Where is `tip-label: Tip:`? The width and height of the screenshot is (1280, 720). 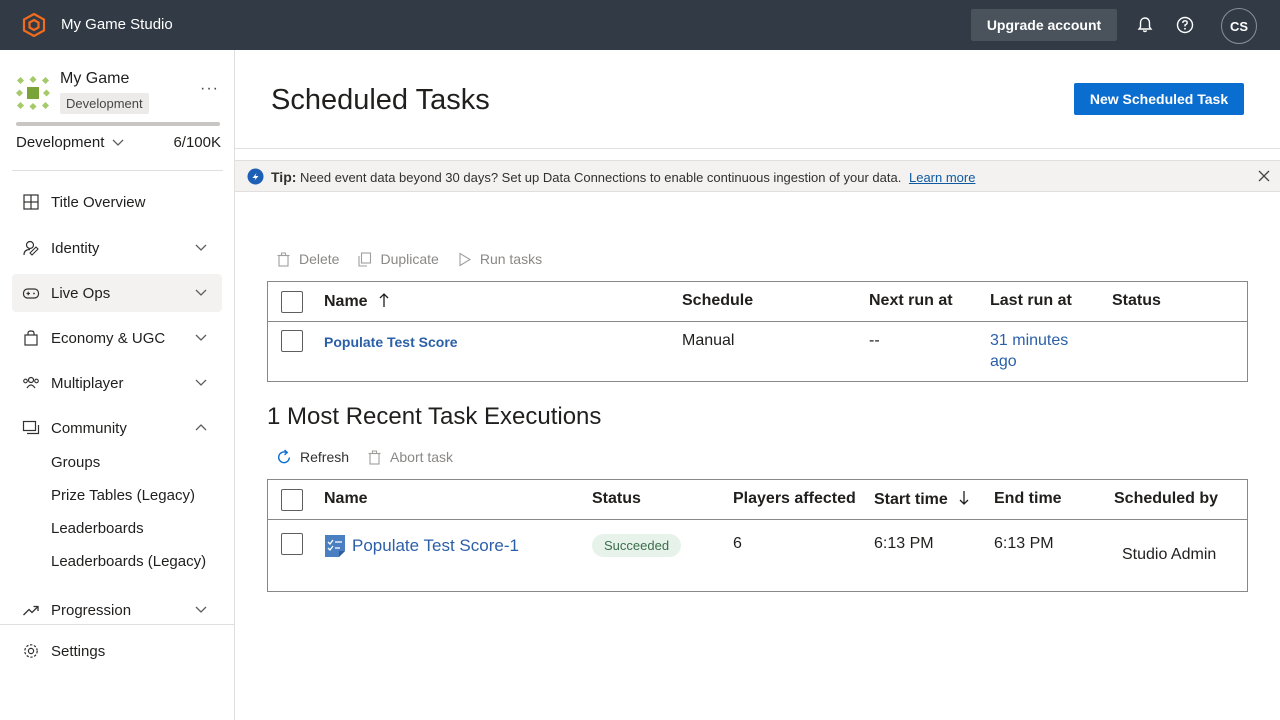 tip-label: Tip: is located at coordinates (284, 177).